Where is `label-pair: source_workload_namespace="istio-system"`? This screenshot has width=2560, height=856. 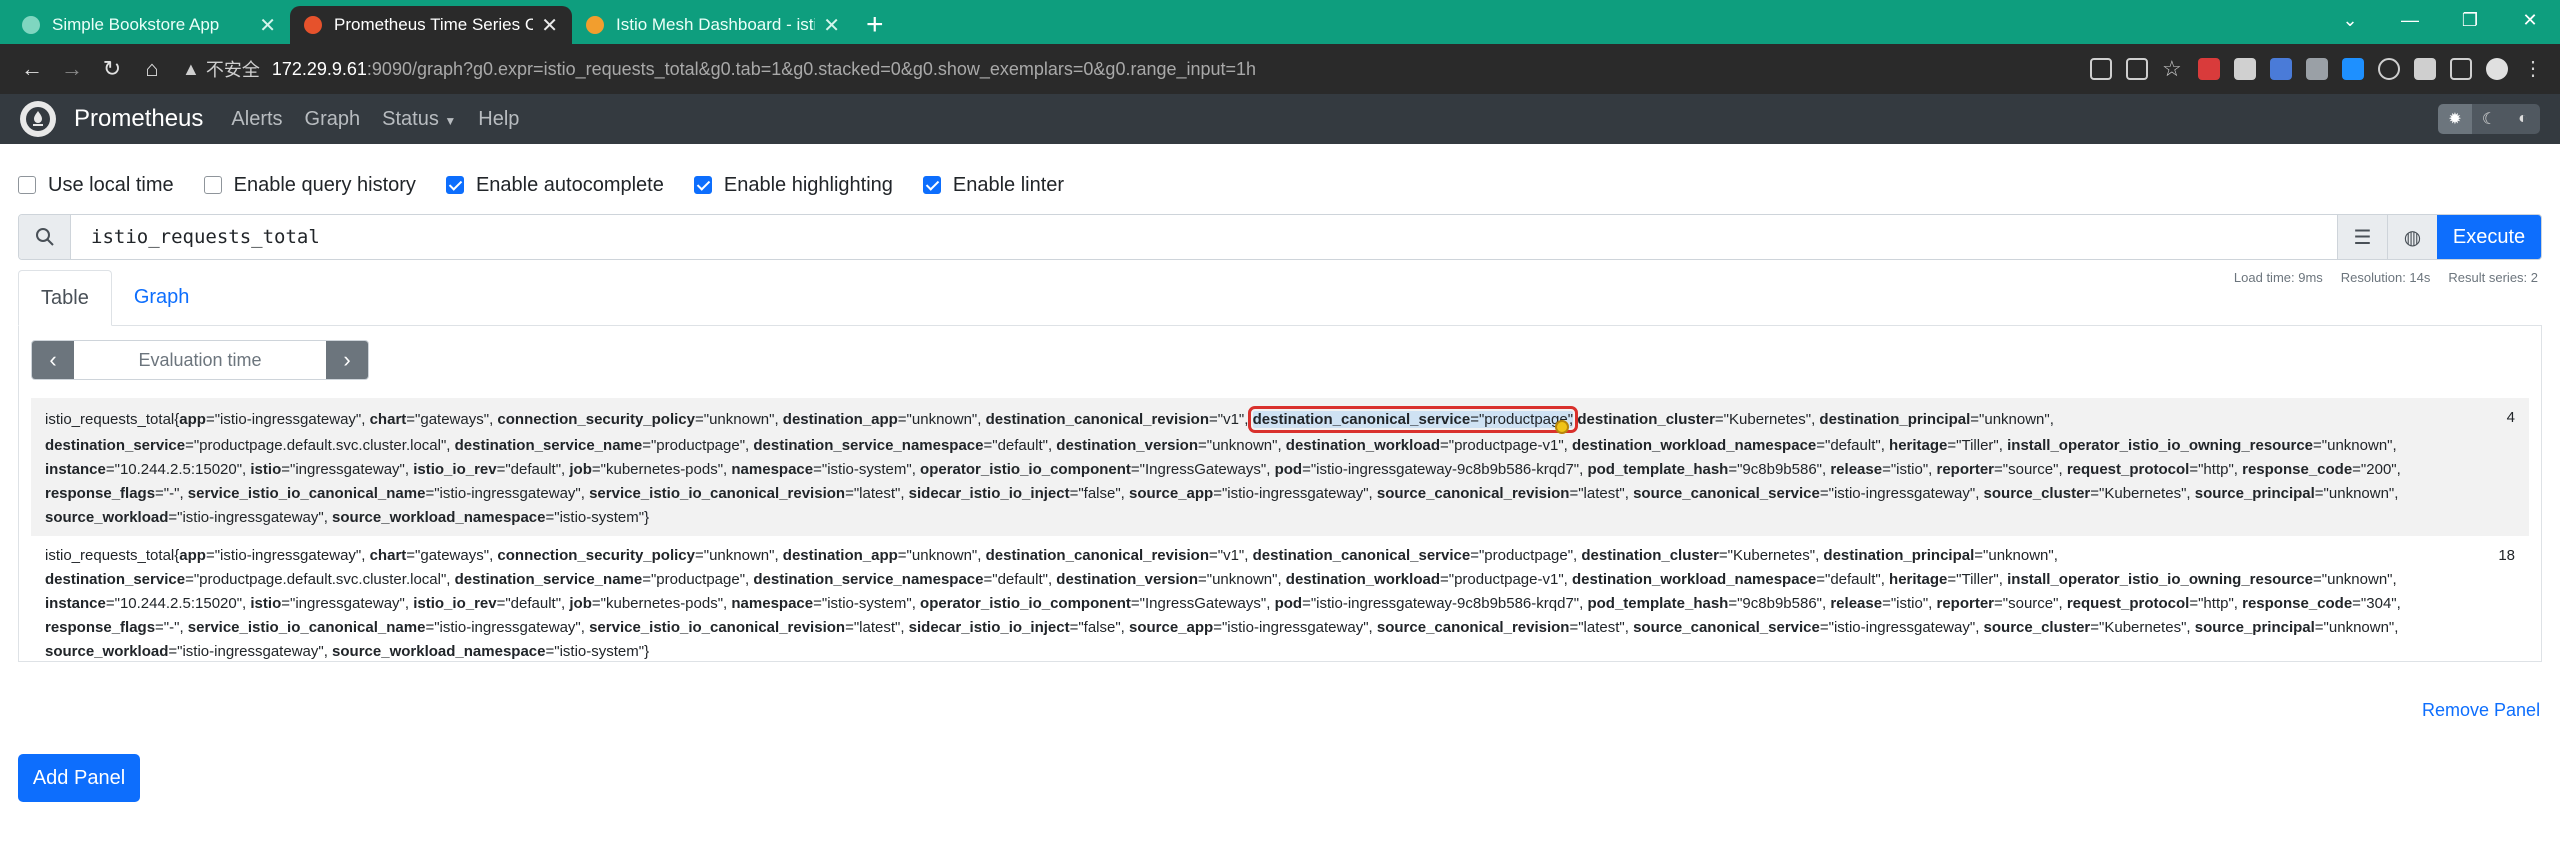 label-pair: source_workload_namespace="istio-system" is located at coordinates (488, 517).